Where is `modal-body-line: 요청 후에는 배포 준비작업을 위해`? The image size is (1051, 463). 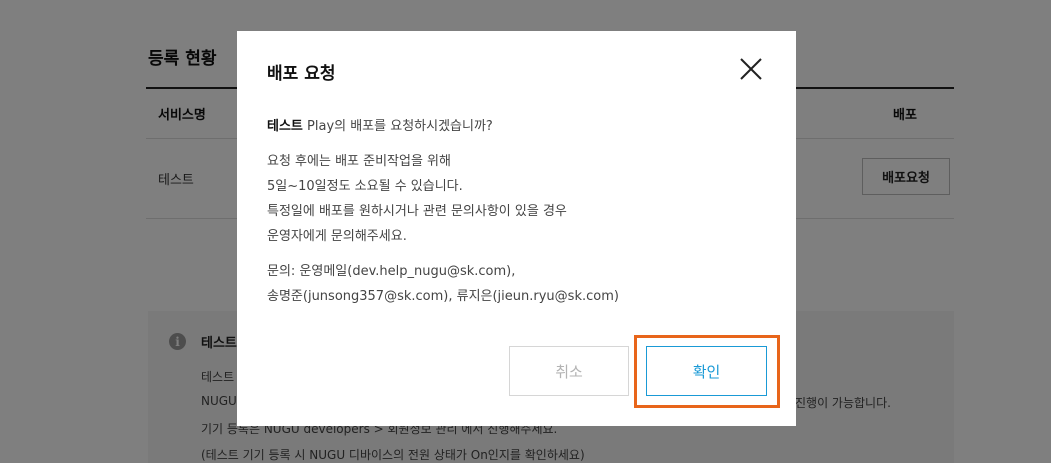
modal-body-line: 요청 후에는 배포 준비작업을 위해 is located at coordinates (359, 161).